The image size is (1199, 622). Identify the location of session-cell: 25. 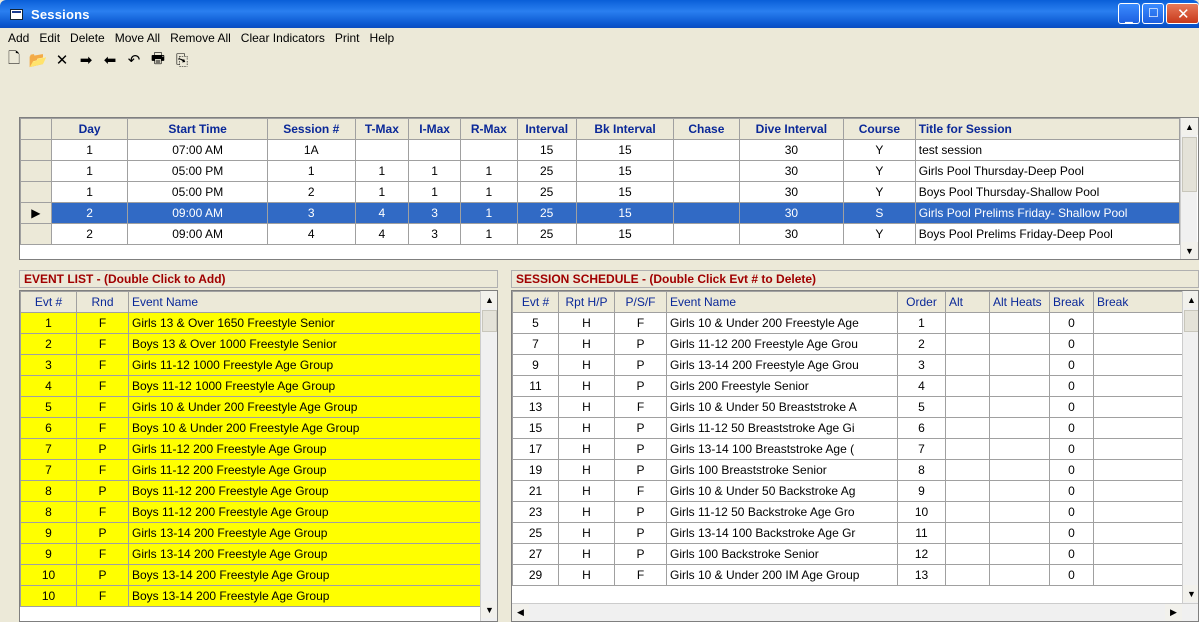
(546, 213).